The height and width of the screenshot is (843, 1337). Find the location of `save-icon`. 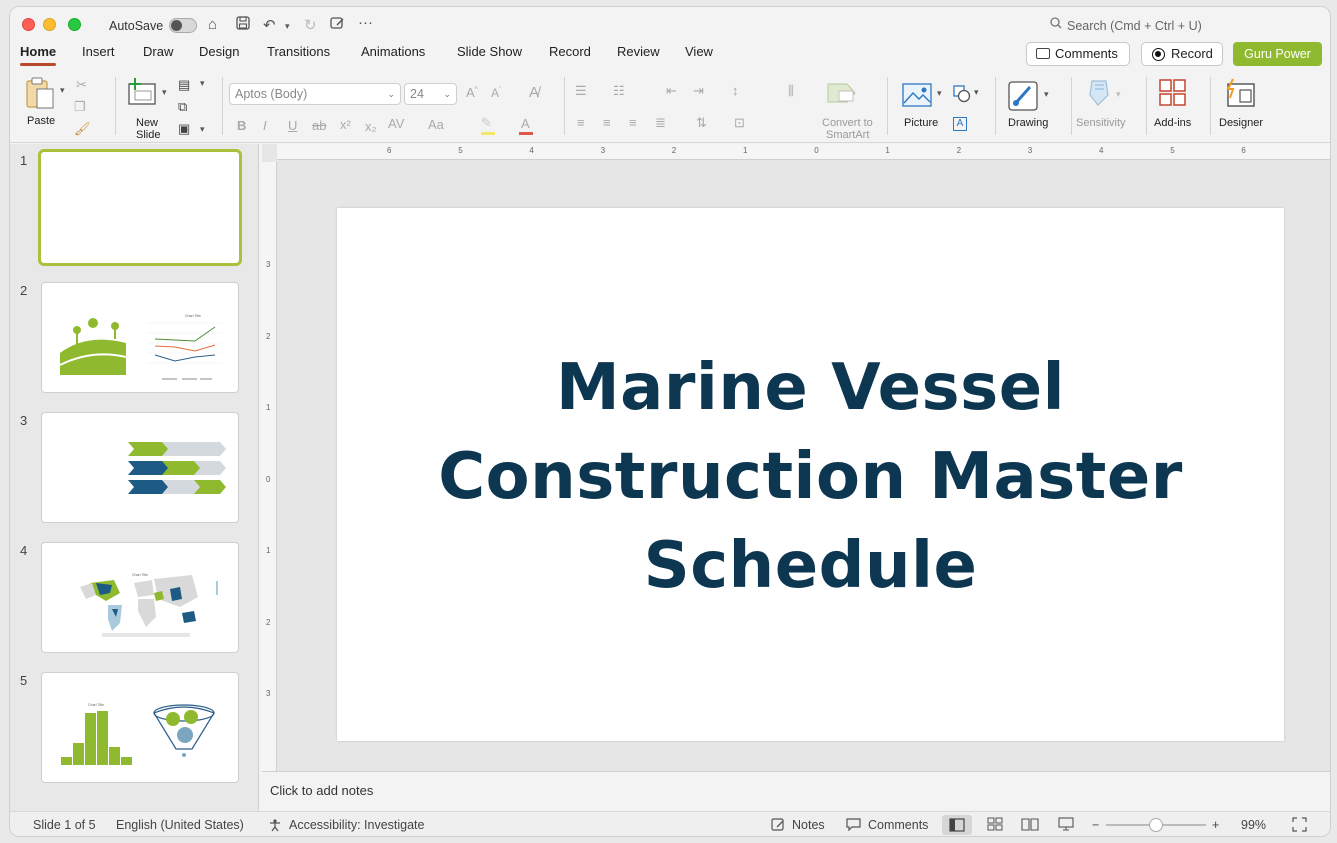

save-icon is located at coordinates (243, 25).